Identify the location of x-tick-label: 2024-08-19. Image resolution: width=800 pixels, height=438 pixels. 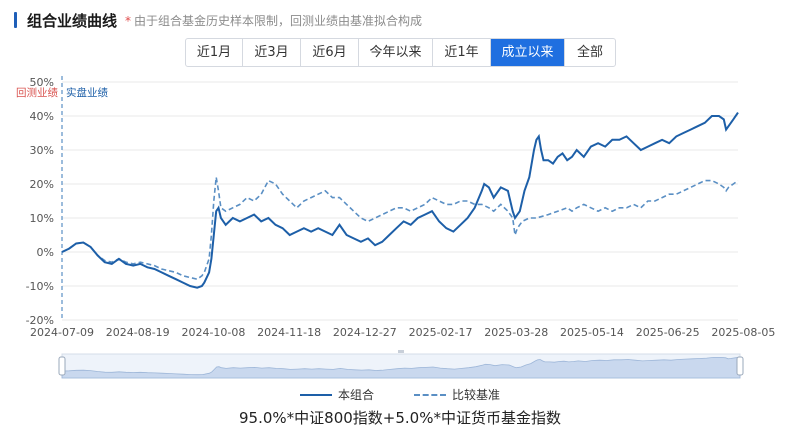
(138, 332).